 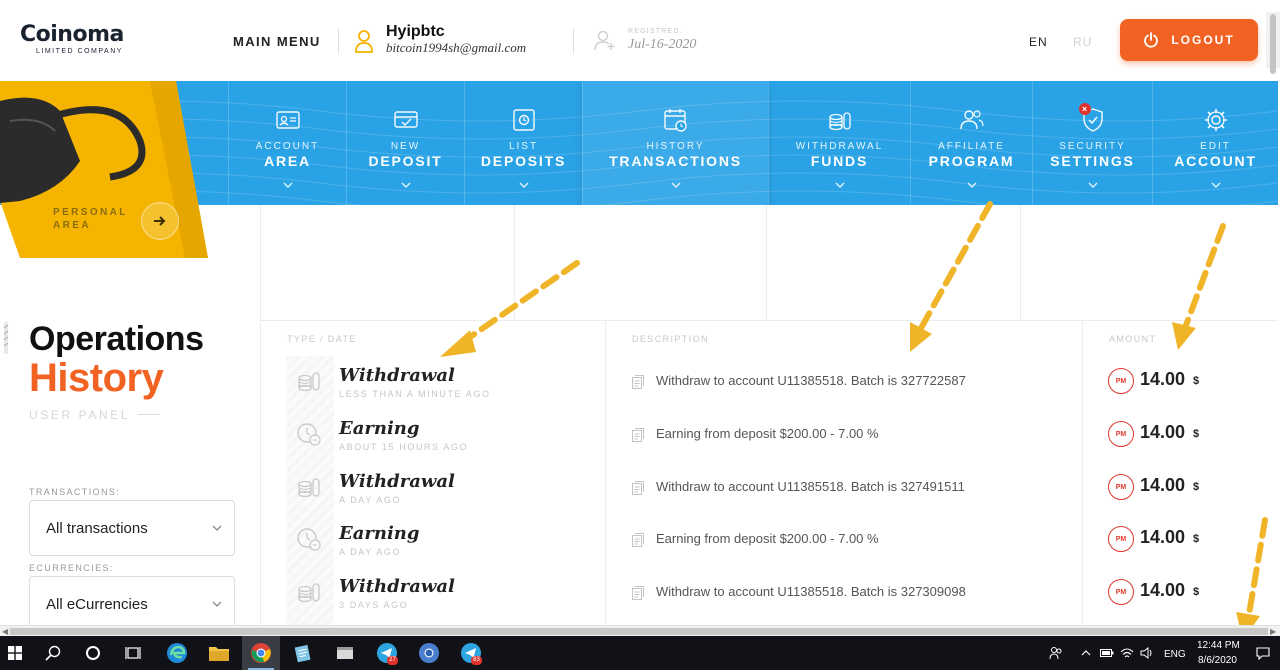 What do you see at coordinates (638, 593) in the screenshot?
I see `document-icon` at bounding box center [638, 593].